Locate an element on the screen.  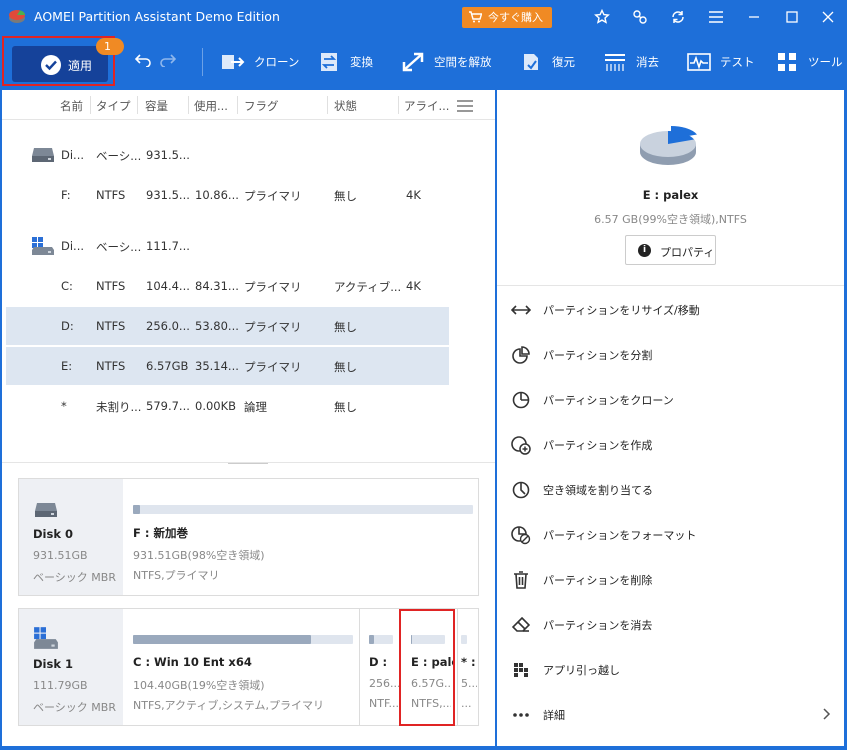
maximize-icon is located at coordinates (792, 17).